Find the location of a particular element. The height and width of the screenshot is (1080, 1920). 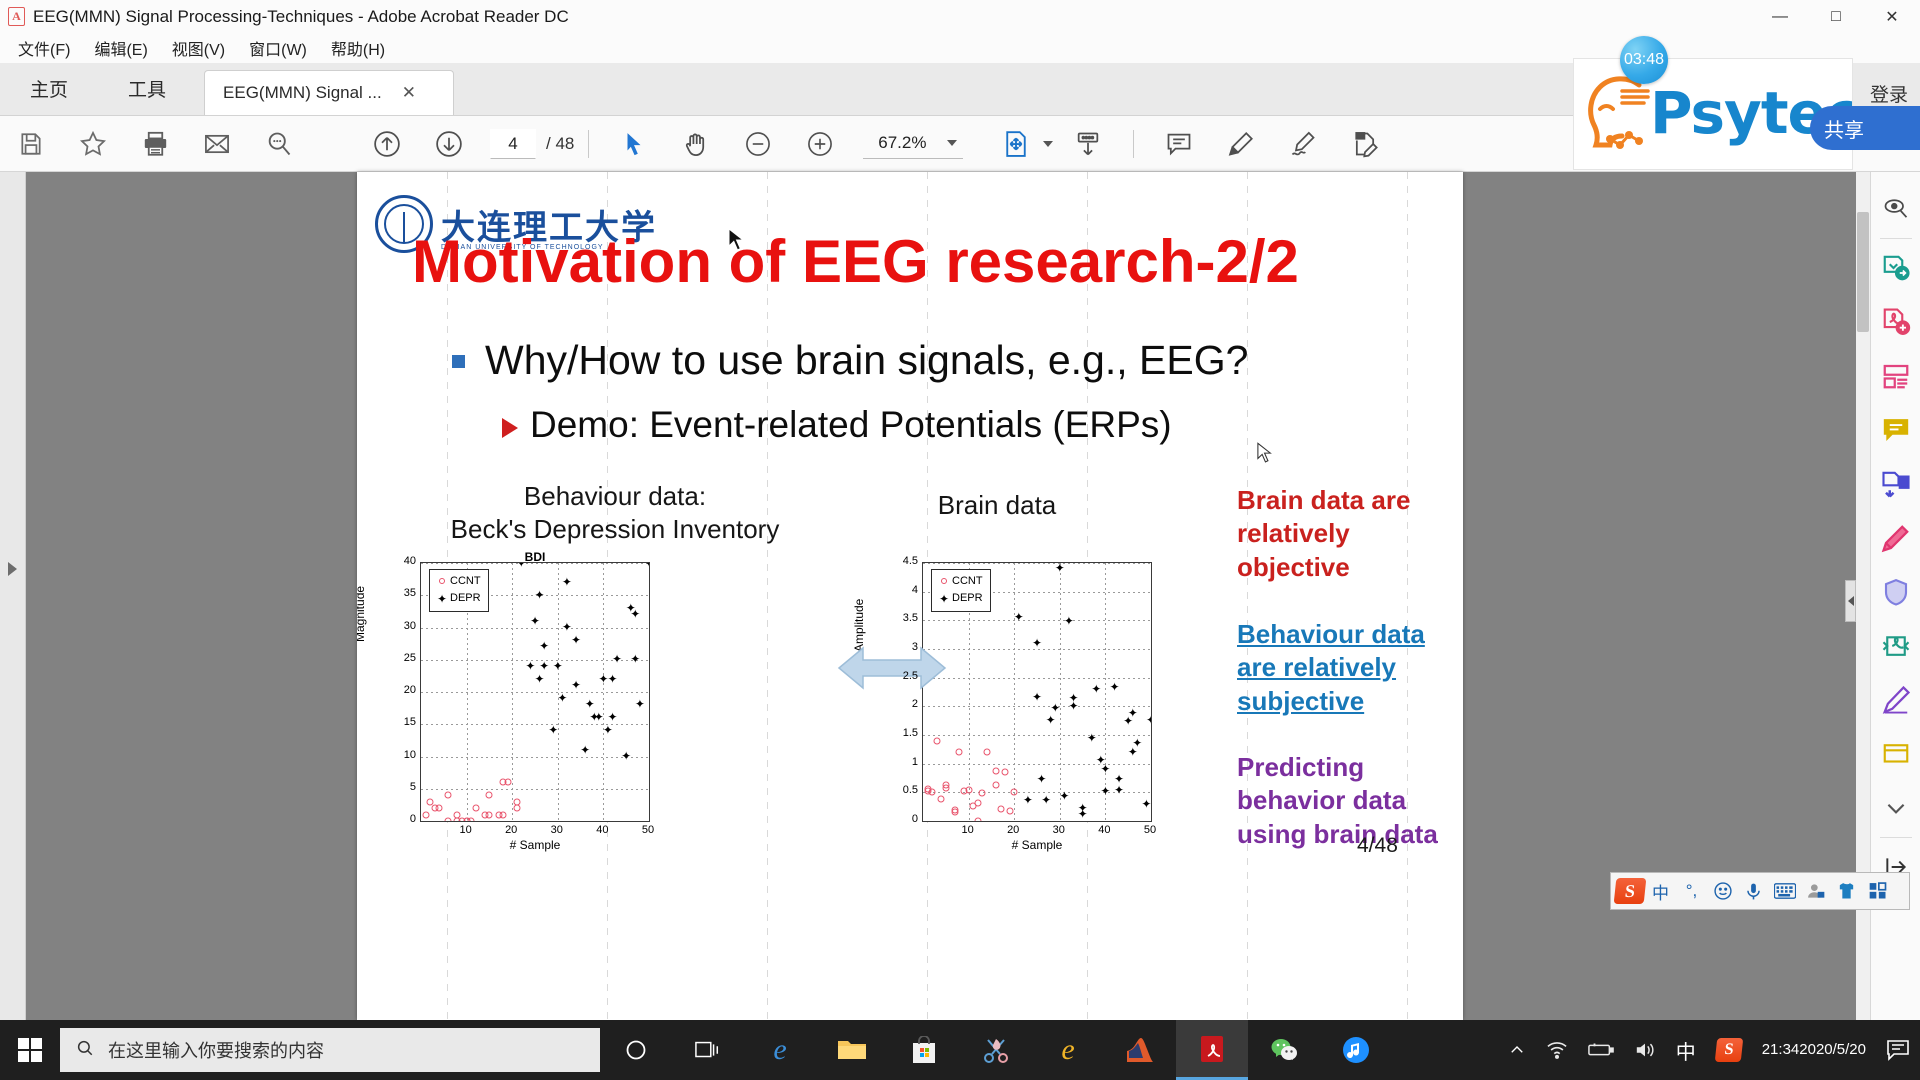

user-icon is located at coordinates (1815, 891).